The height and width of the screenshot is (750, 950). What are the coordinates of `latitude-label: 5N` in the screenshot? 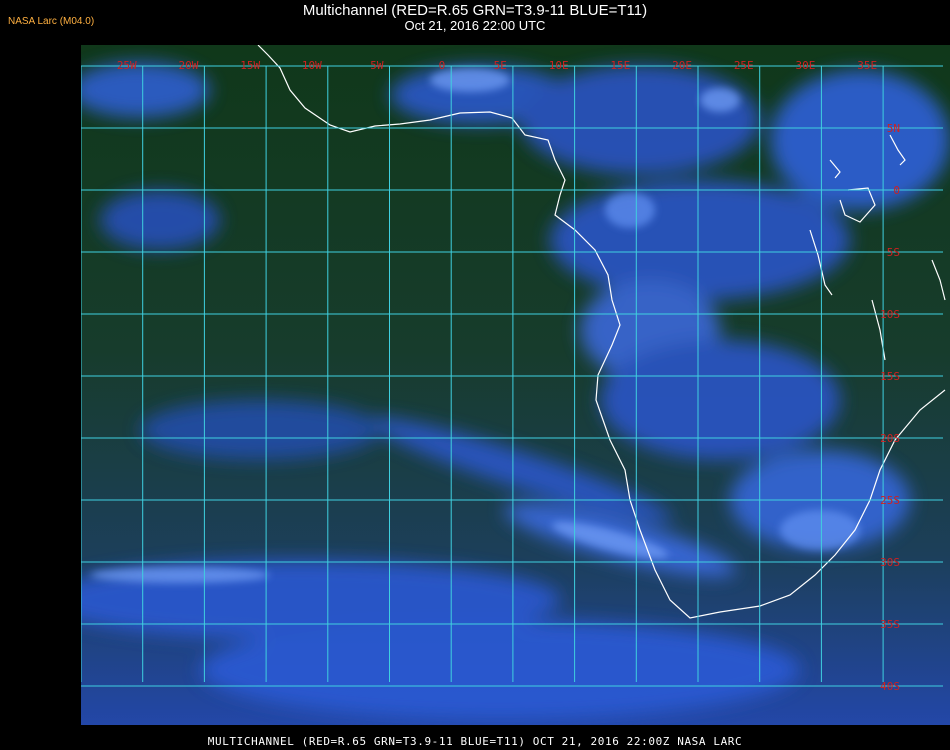 It's located at (893, 128).